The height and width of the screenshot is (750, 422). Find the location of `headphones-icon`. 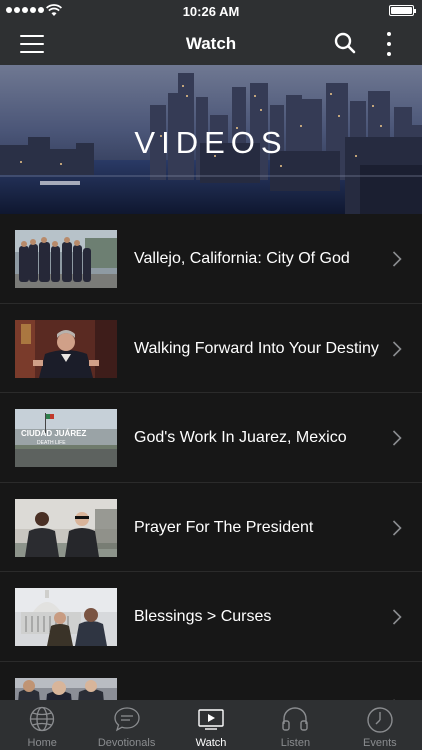

headphones-icon is located at coordinates (295, 719).